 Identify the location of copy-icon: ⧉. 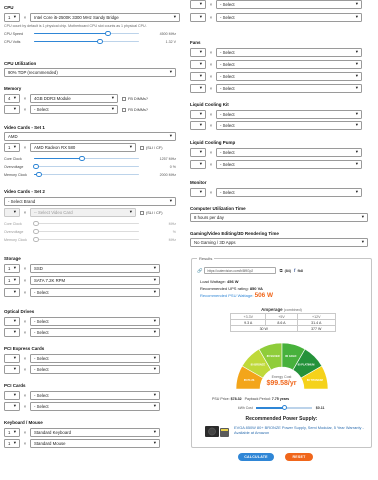
(280, 270).